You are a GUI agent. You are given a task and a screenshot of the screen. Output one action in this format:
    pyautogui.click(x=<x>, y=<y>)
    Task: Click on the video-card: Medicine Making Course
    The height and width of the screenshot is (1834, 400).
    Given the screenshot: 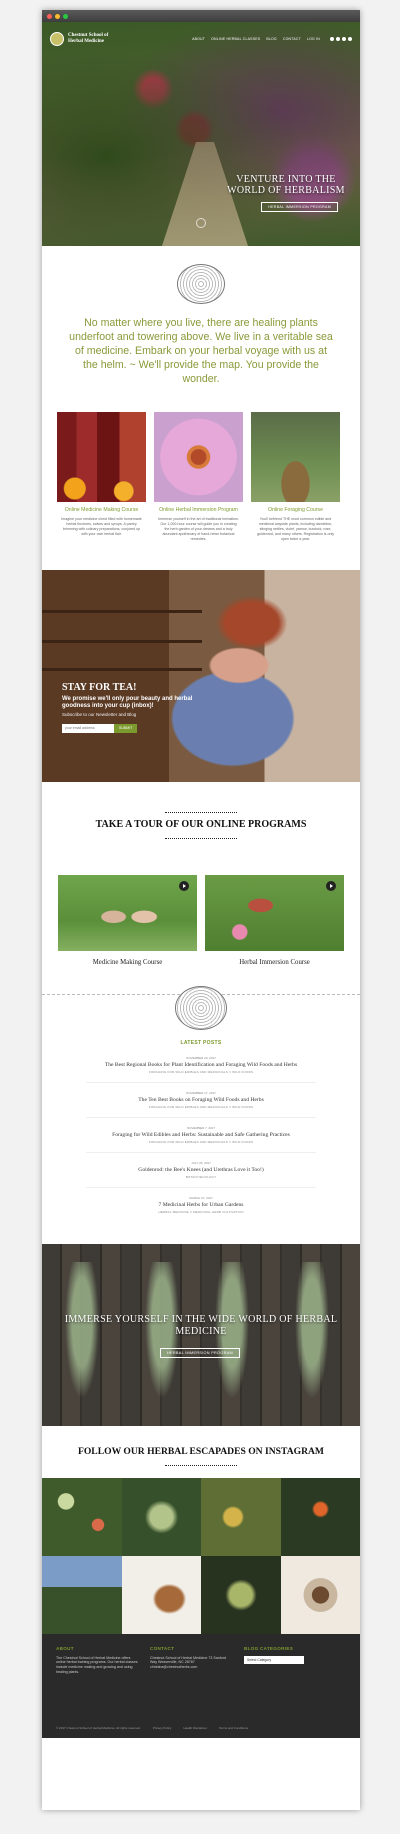 What is the action you would take?
    pyautogui.click(x=127, y=920)
    